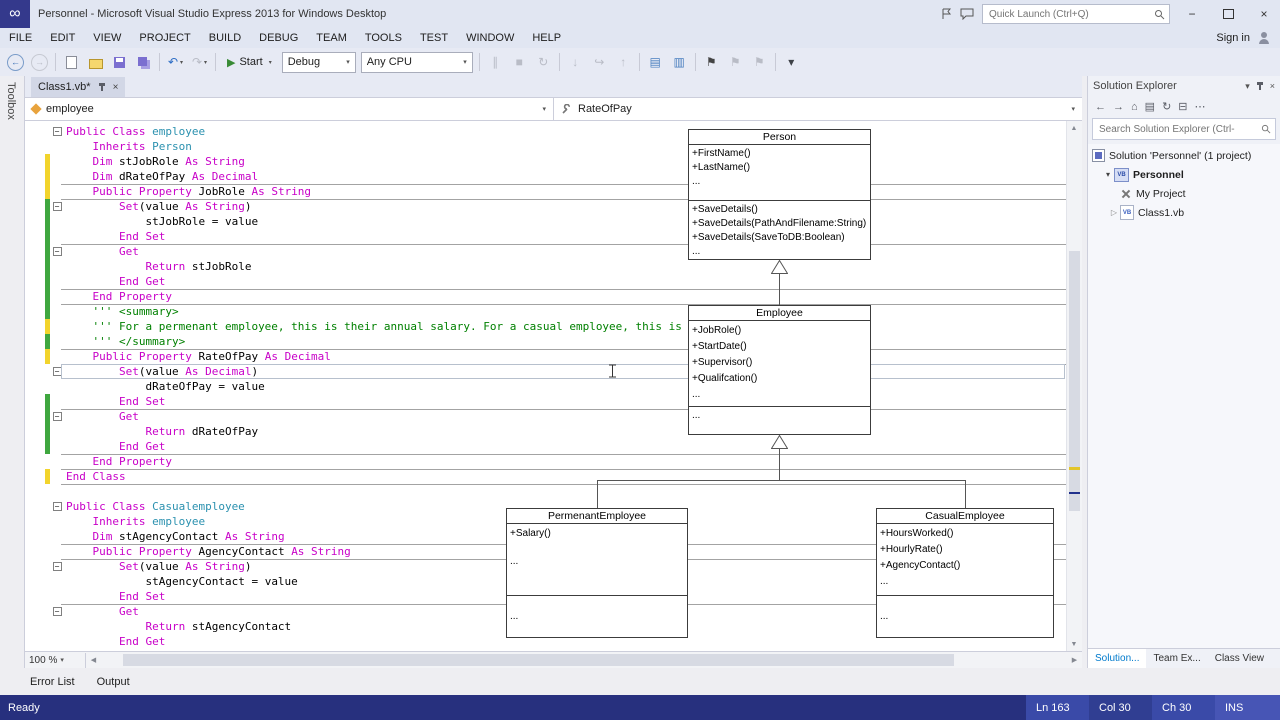  Describe the element at coordinates (545, 341) in the screenshot. I see `code-line: ''' </summary>` at that location.